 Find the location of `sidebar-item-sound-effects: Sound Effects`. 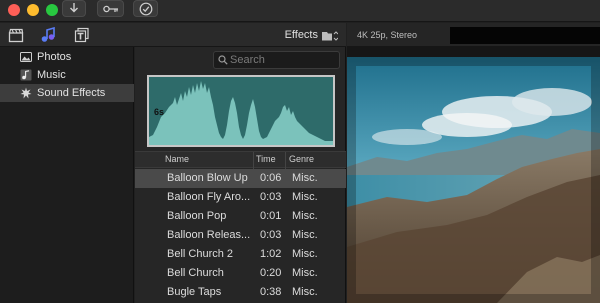

sidebar-item-sound-effects: Sound Effects is located at coordinates (67, 93).